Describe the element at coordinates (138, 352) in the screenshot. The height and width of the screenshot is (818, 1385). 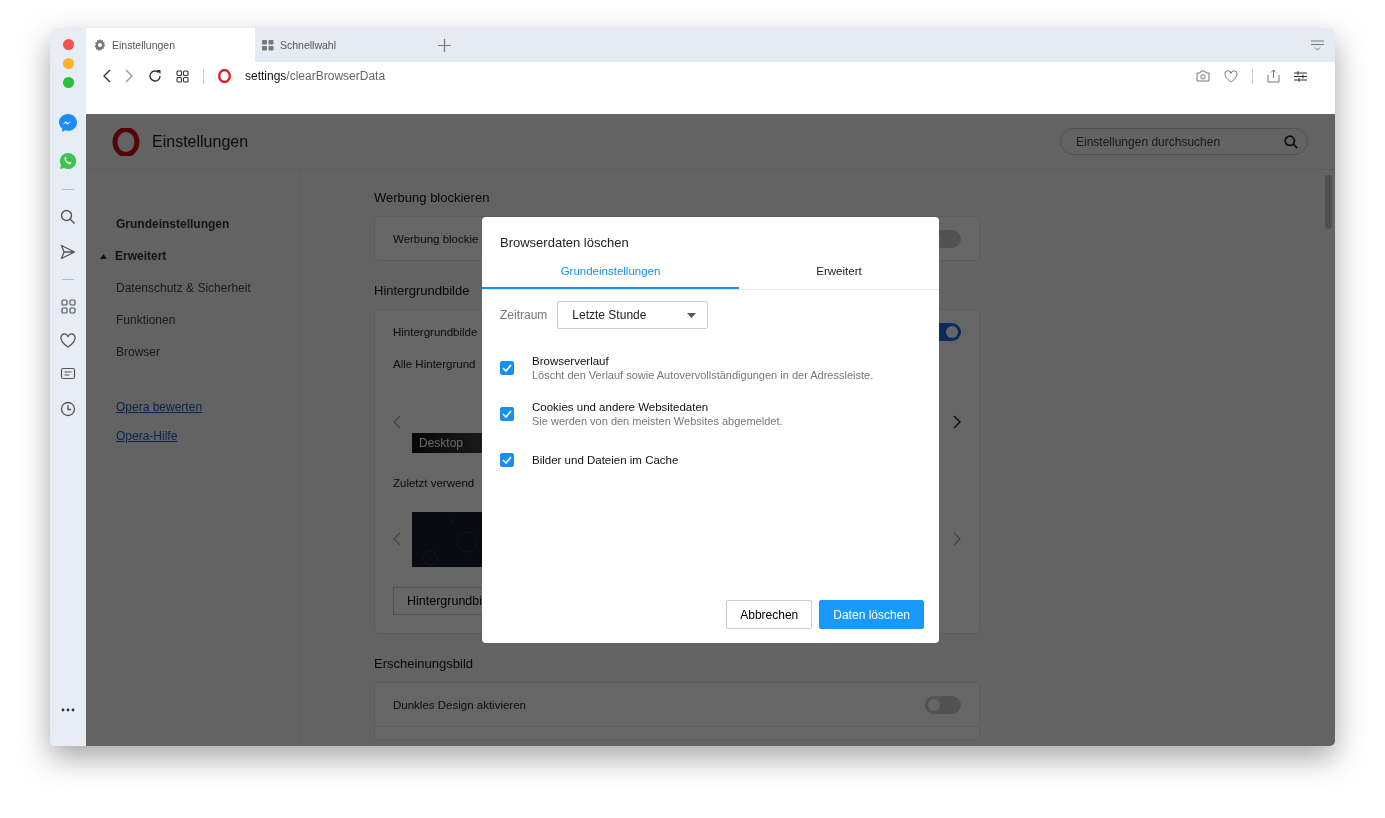
I see `nav-item: Browser` at that location.